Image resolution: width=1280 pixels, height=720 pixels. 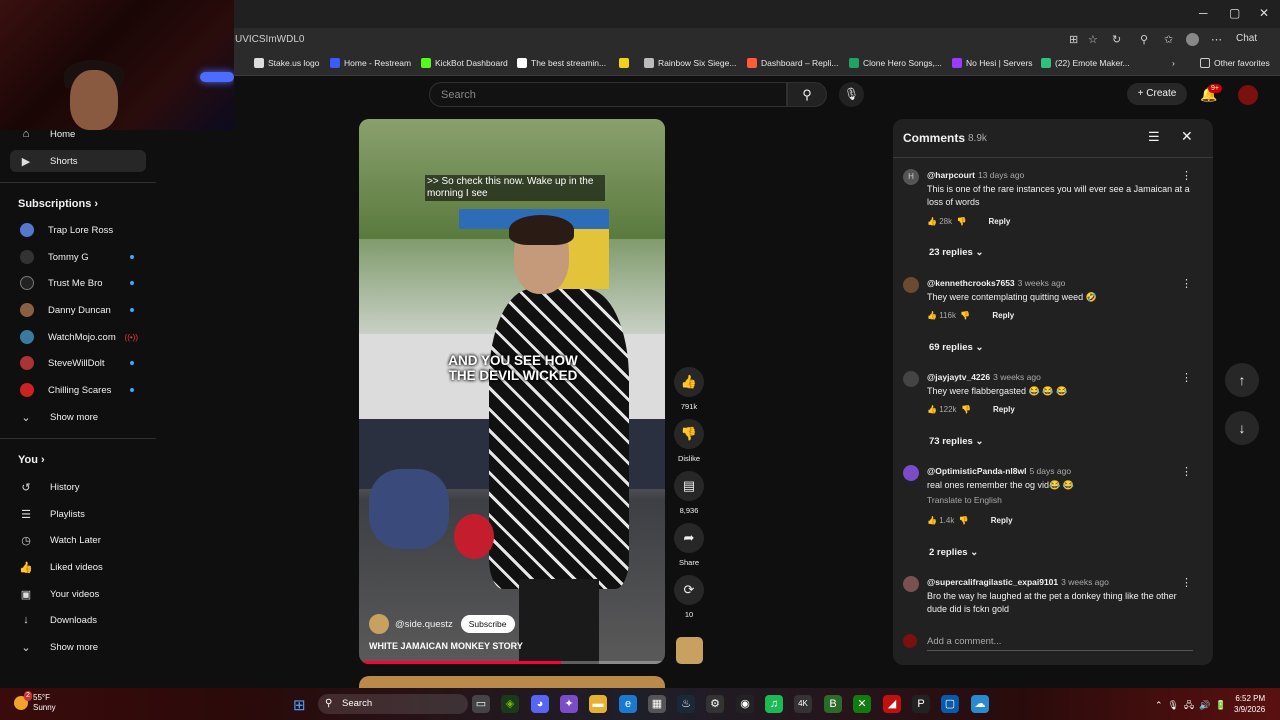 What do you see at coordinates (1093, 39) in the screenshot?
I see `favorite-star-icon: ☆` at bounding box center [1093, 39].